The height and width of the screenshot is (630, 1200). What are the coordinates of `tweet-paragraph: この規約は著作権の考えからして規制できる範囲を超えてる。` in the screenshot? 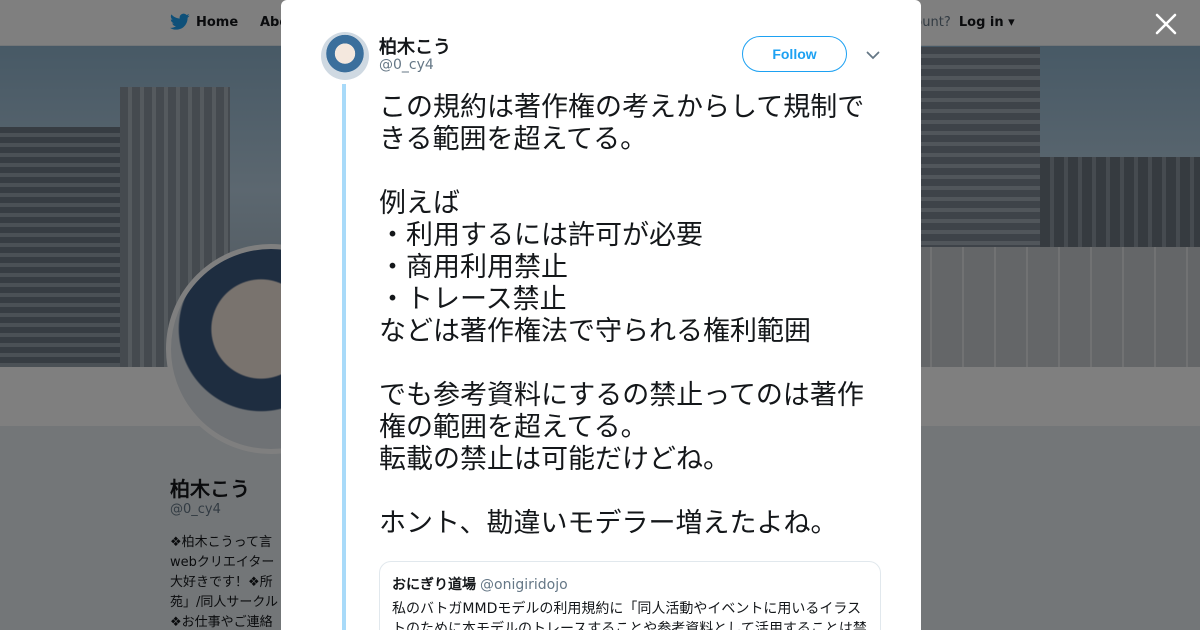 It's located at (622, 123).